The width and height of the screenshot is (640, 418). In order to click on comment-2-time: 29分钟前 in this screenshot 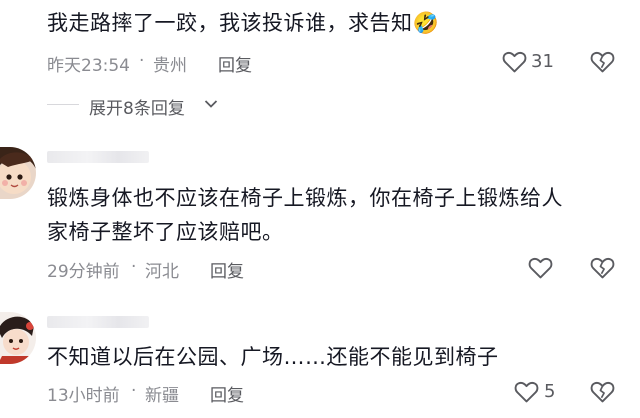, I will do `click(83, 272)`.